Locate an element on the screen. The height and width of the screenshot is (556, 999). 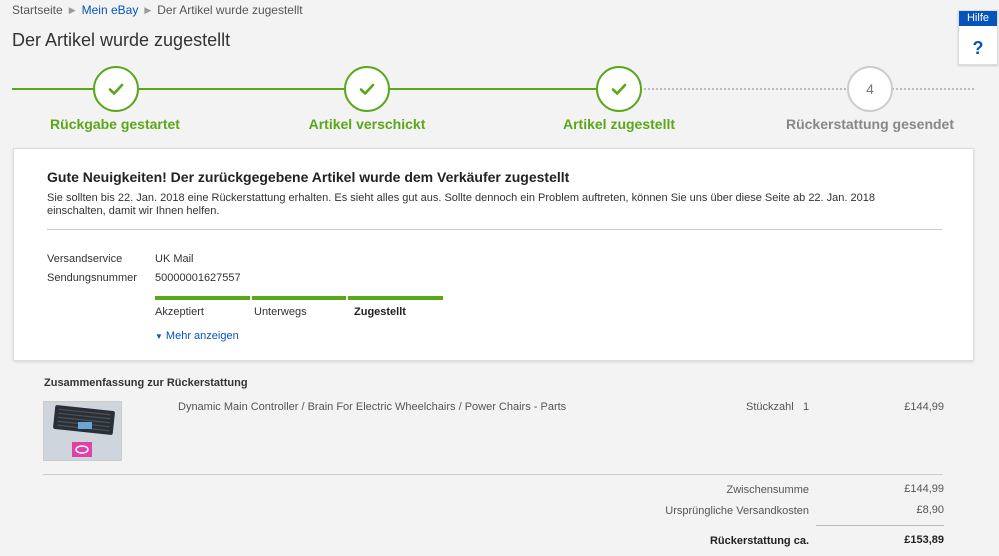
refund-summary-title: Zusammenfassung zur Rückerstattung is located at coordinates (146, 383).